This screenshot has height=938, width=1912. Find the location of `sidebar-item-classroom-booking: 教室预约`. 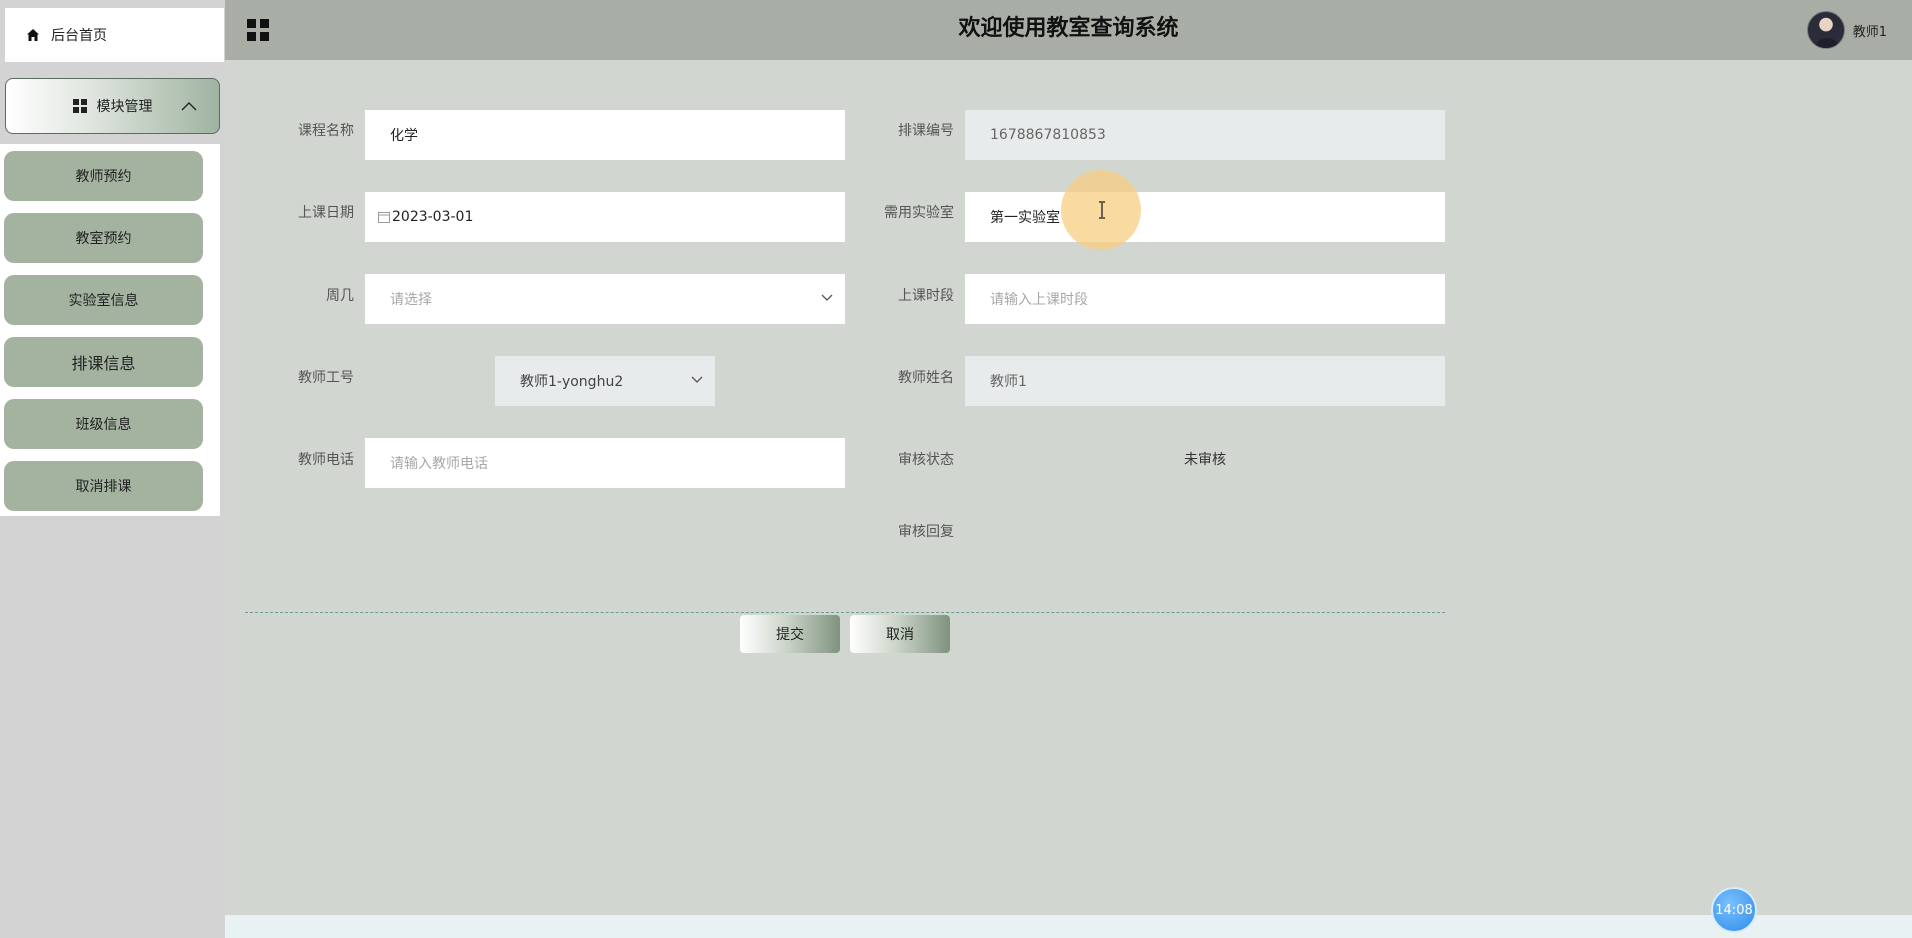

sidebar-item-classroom-booking: 教室预约 is located at coordinates (103, 238).